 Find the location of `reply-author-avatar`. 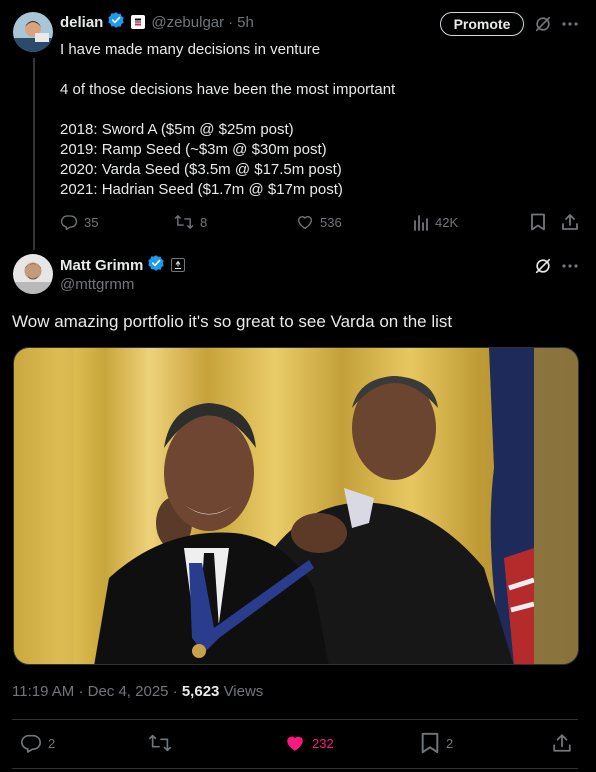

reply-author-avatar is located at coordinates (33, 274).